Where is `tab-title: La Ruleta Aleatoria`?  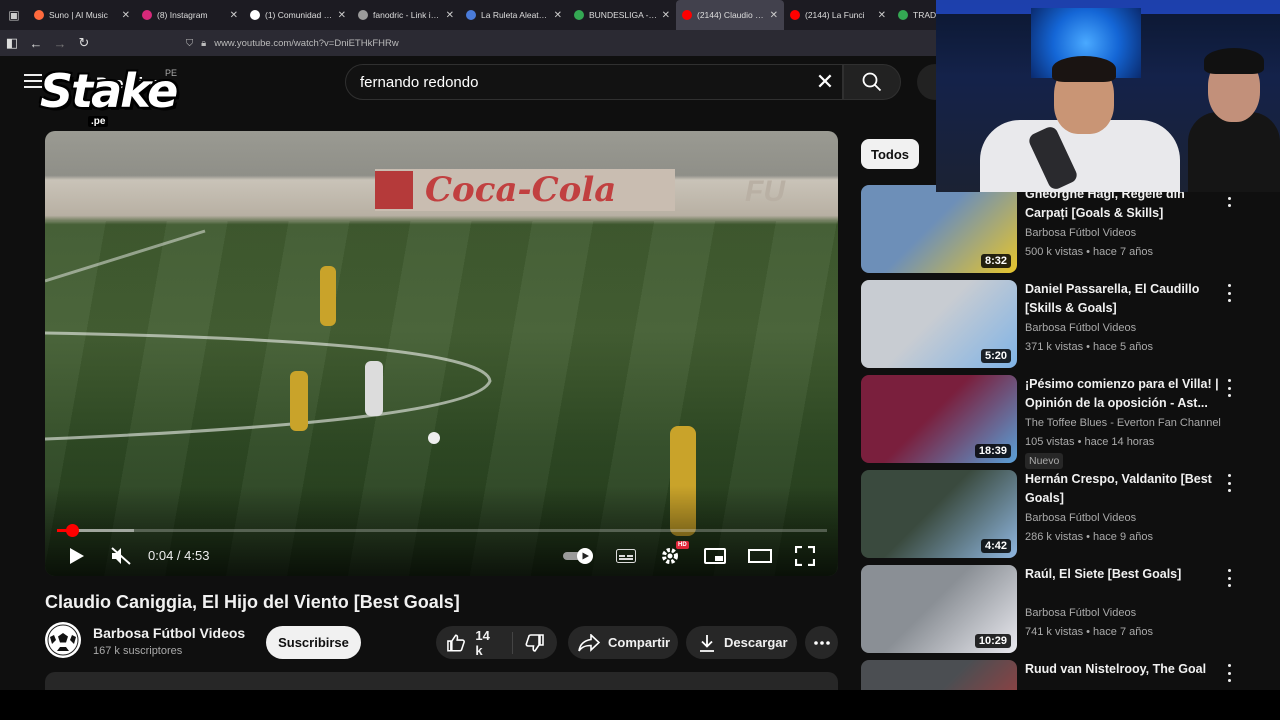
tab-title: La Ruleta Aleatoria is located at coordinates (515, 15).